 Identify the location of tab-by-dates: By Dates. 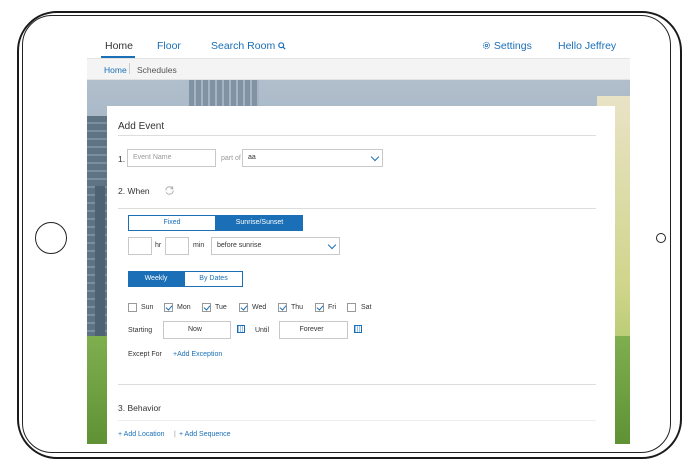
(213, 279).